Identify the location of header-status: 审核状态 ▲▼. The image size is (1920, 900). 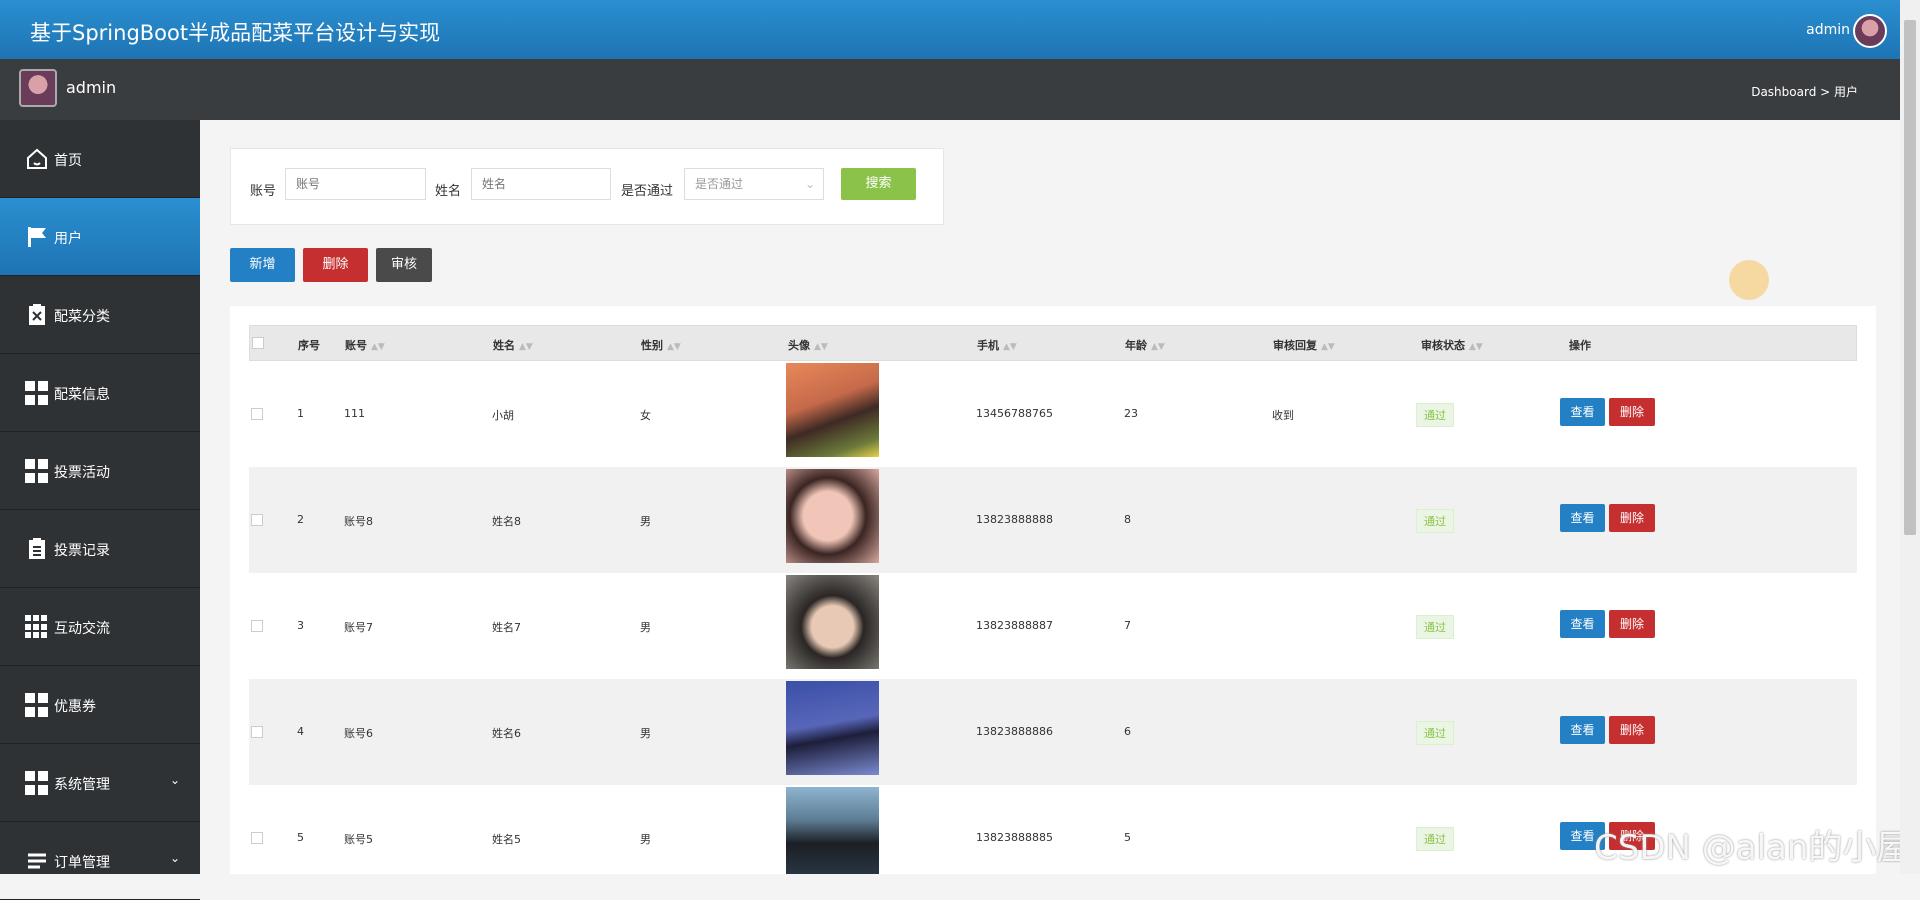
(1452, 345).